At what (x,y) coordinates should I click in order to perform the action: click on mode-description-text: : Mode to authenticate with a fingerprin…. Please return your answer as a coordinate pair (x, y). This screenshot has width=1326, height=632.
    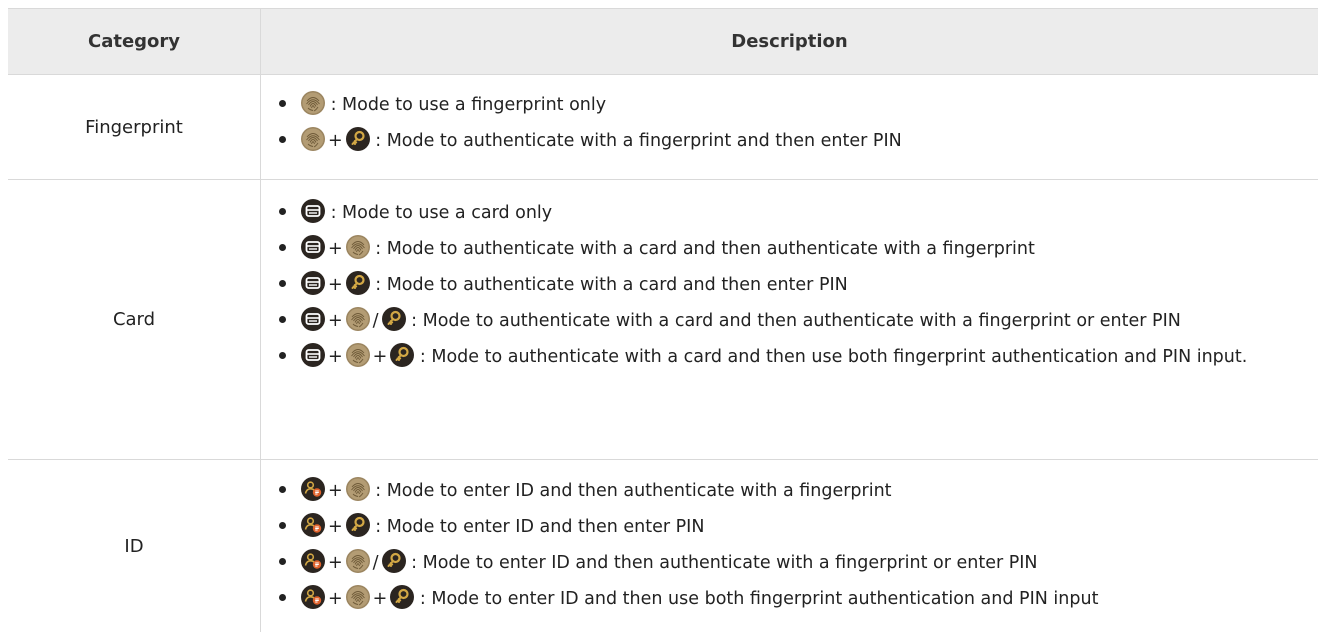
    Looking at the image, I should click on (635, 141).